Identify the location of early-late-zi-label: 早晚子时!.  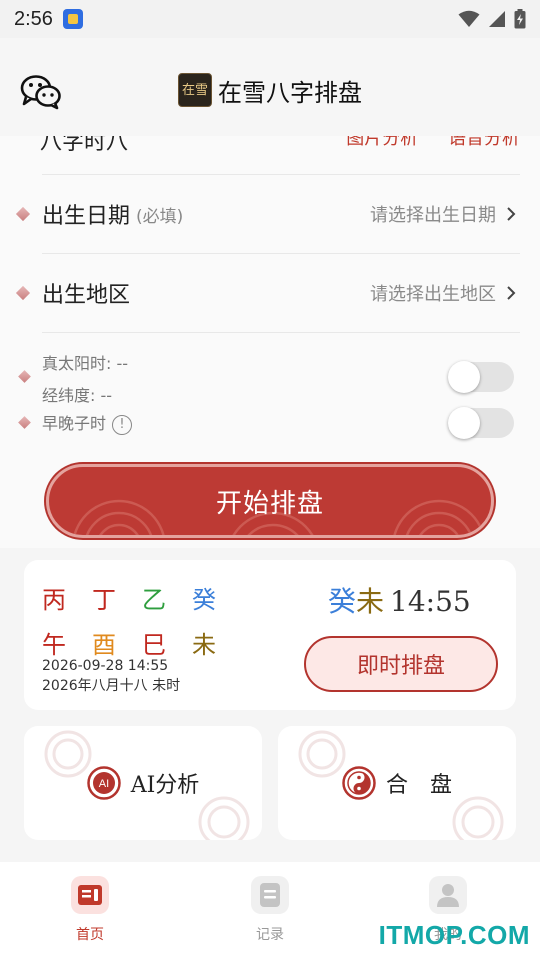
(87, 422).